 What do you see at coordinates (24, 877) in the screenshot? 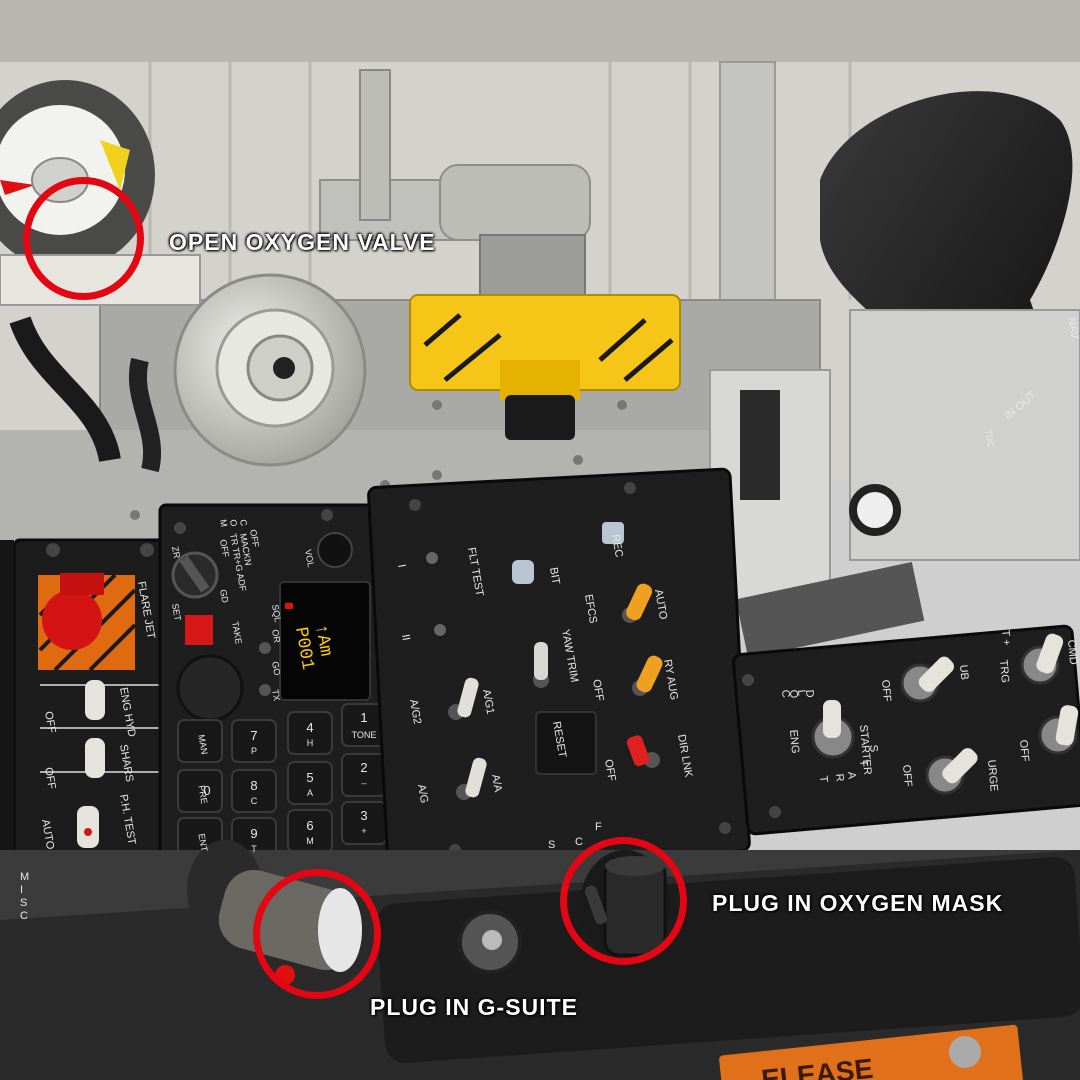
I see `label-misc-m: M` at bounding box center [24, 877].